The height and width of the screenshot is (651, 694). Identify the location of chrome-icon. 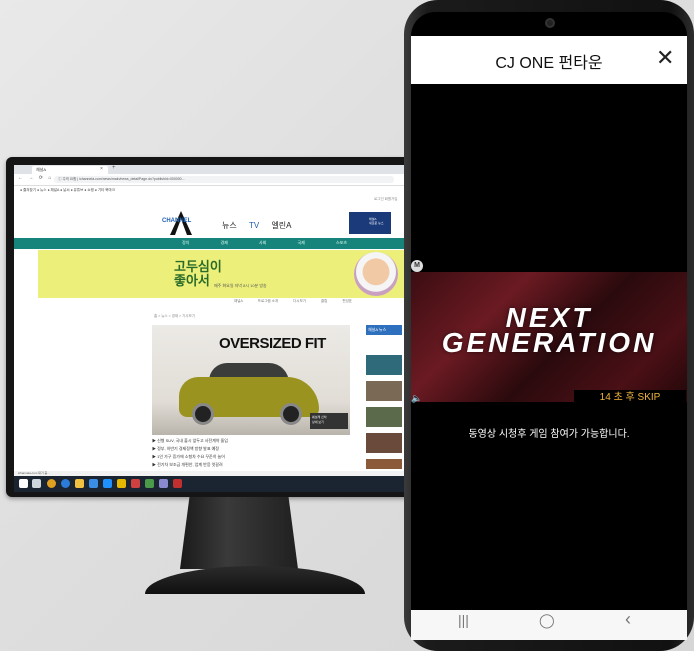
(51, 483).